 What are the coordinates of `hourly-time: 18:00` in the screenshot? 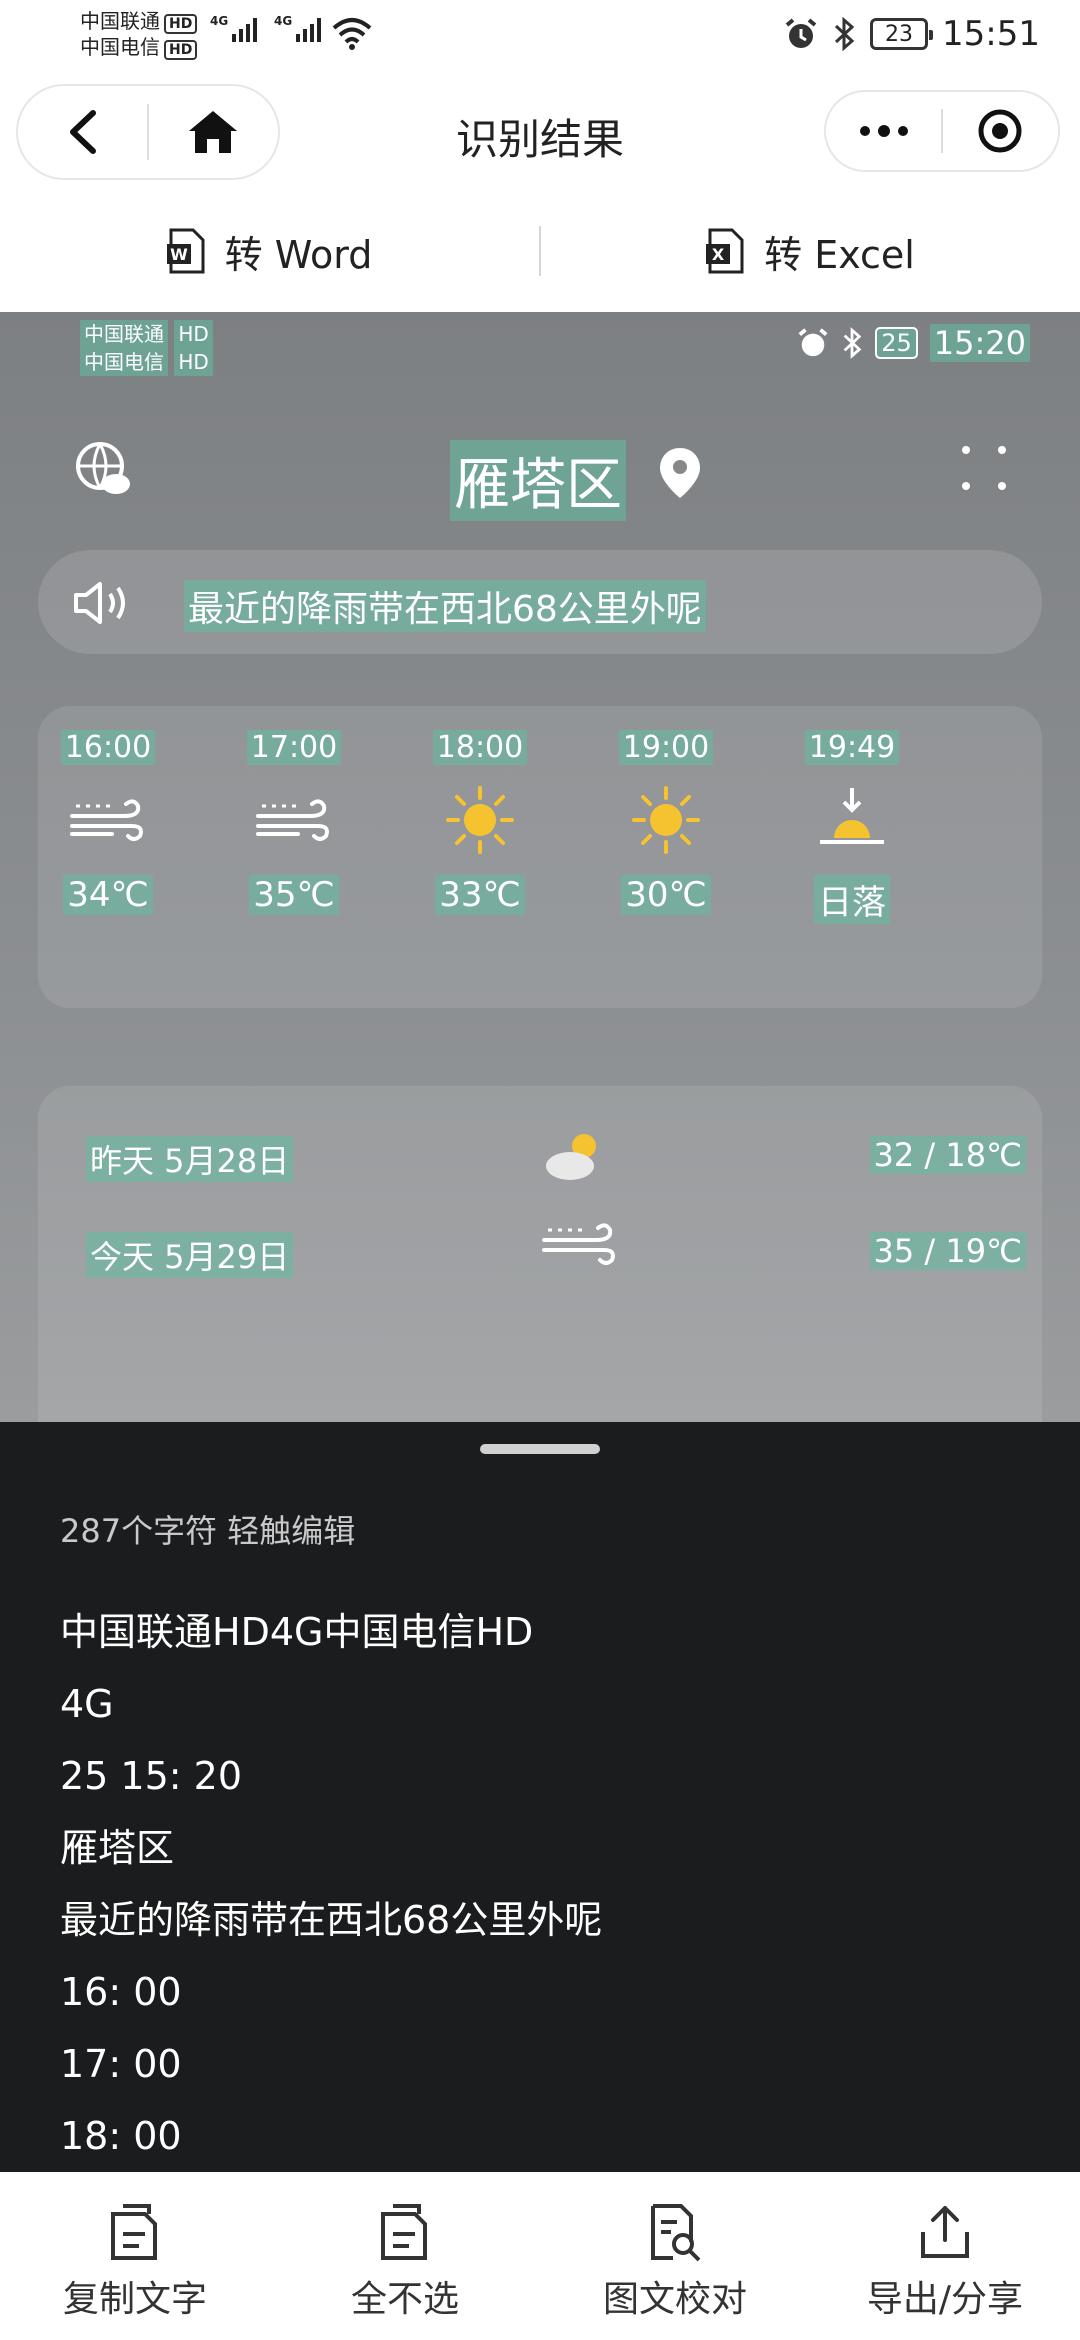 It's located at (480, 747).